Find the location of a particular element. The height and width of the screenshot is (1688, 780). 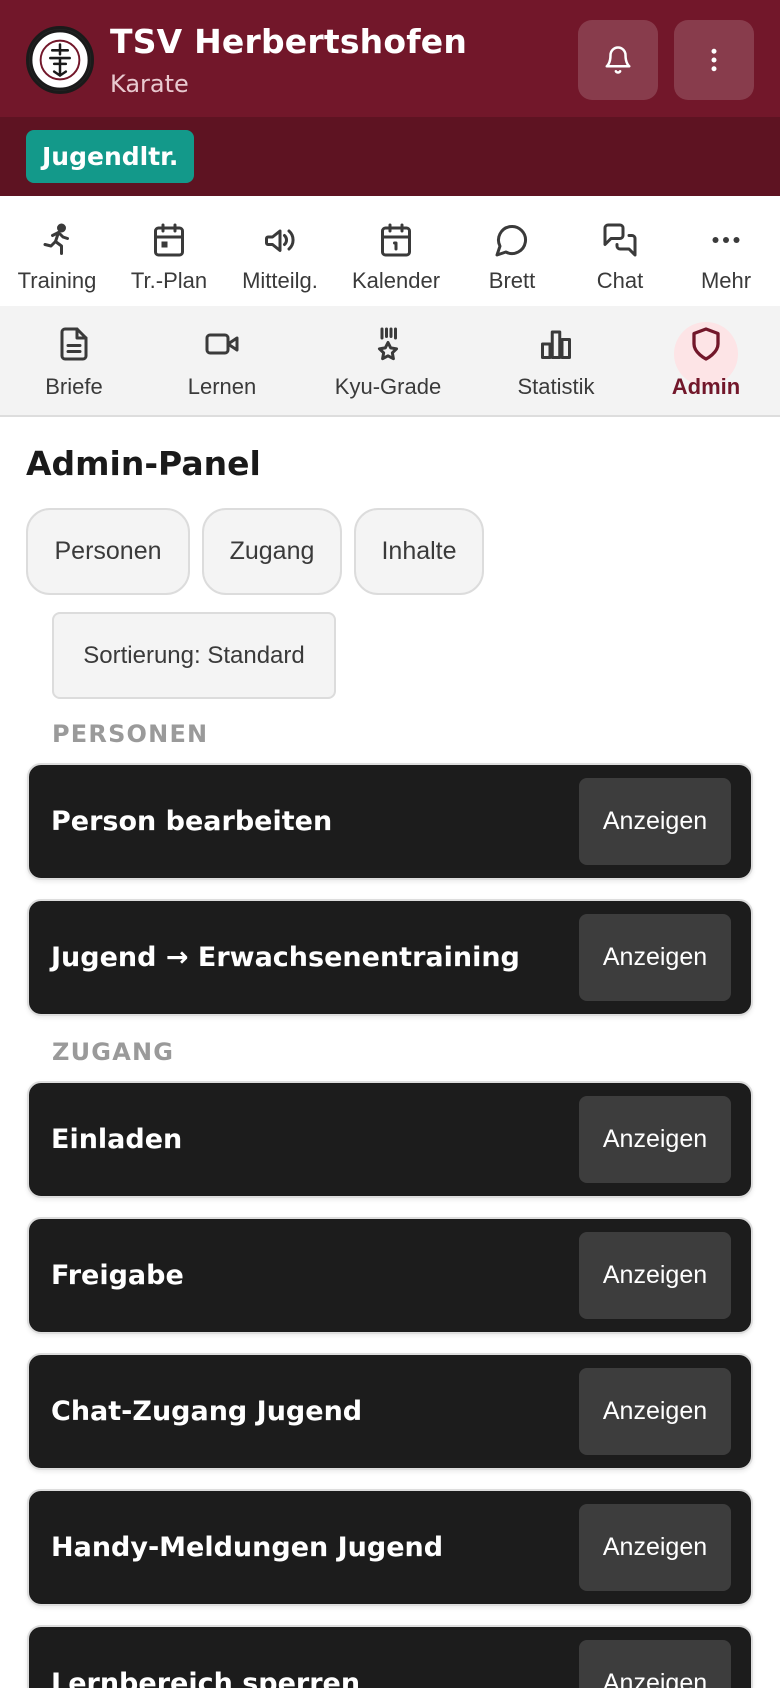

nav-item-mehr: Mehr is located at coordinates (726, 251).